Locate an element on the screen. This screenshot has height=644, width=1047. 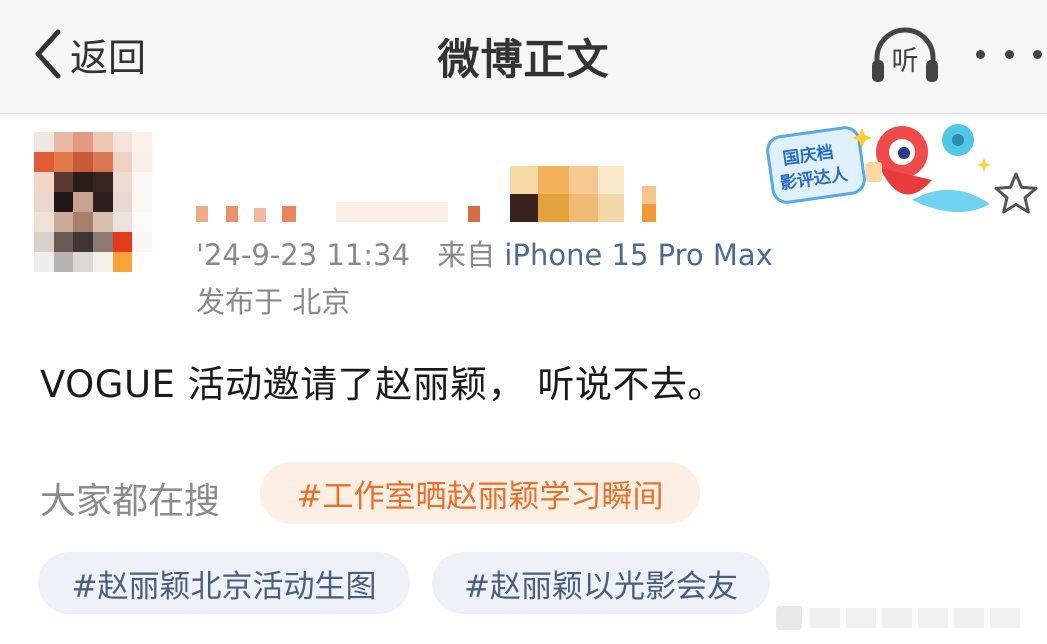
listen-button: 听 is located at coordinates (905, 55).